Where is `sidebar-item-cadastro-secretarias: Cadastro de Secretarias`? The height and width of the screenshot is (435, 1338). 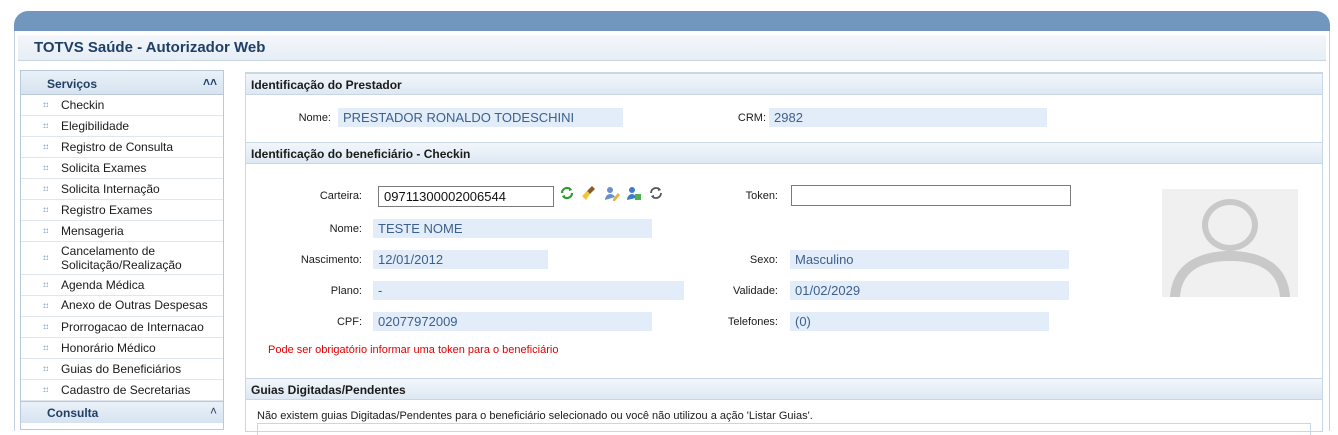 sidebar-item-cadastro-secretarias: Cadastro de Secretarias is located at coordinates (122, 390).